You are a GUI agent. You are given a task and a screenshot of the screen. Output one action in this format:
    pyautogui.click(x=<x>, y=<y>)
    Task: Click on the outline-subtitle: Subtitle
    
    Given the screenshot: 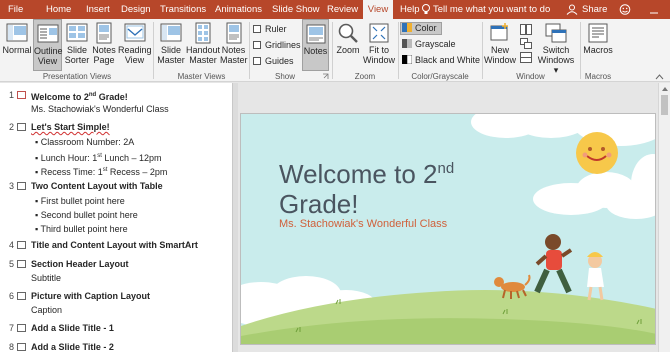 What is the action you would take?
    pyautogui.click(x=116, y=278)
    